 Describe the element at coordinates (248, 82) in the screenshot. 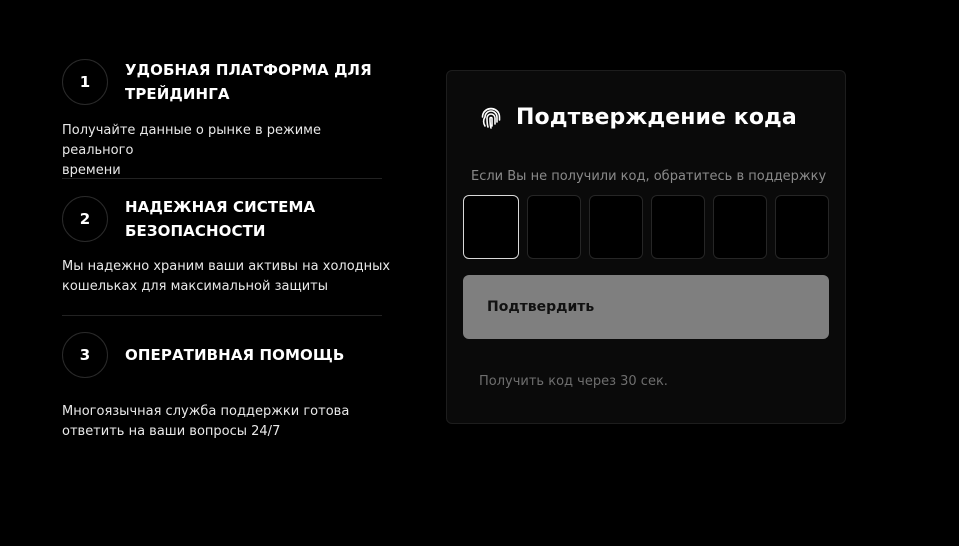

I see `feature-title: УДОБНАЯ ПЛАТФОРМА ДЛЯ ТРЕЙДИНГА` at that location.